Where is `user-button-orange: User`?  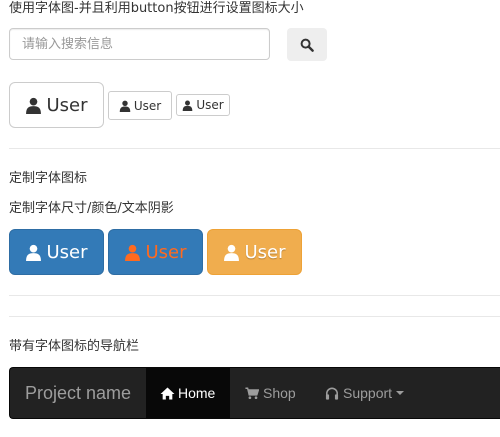
user-button-orange: User is located at coordinates (155, 252).